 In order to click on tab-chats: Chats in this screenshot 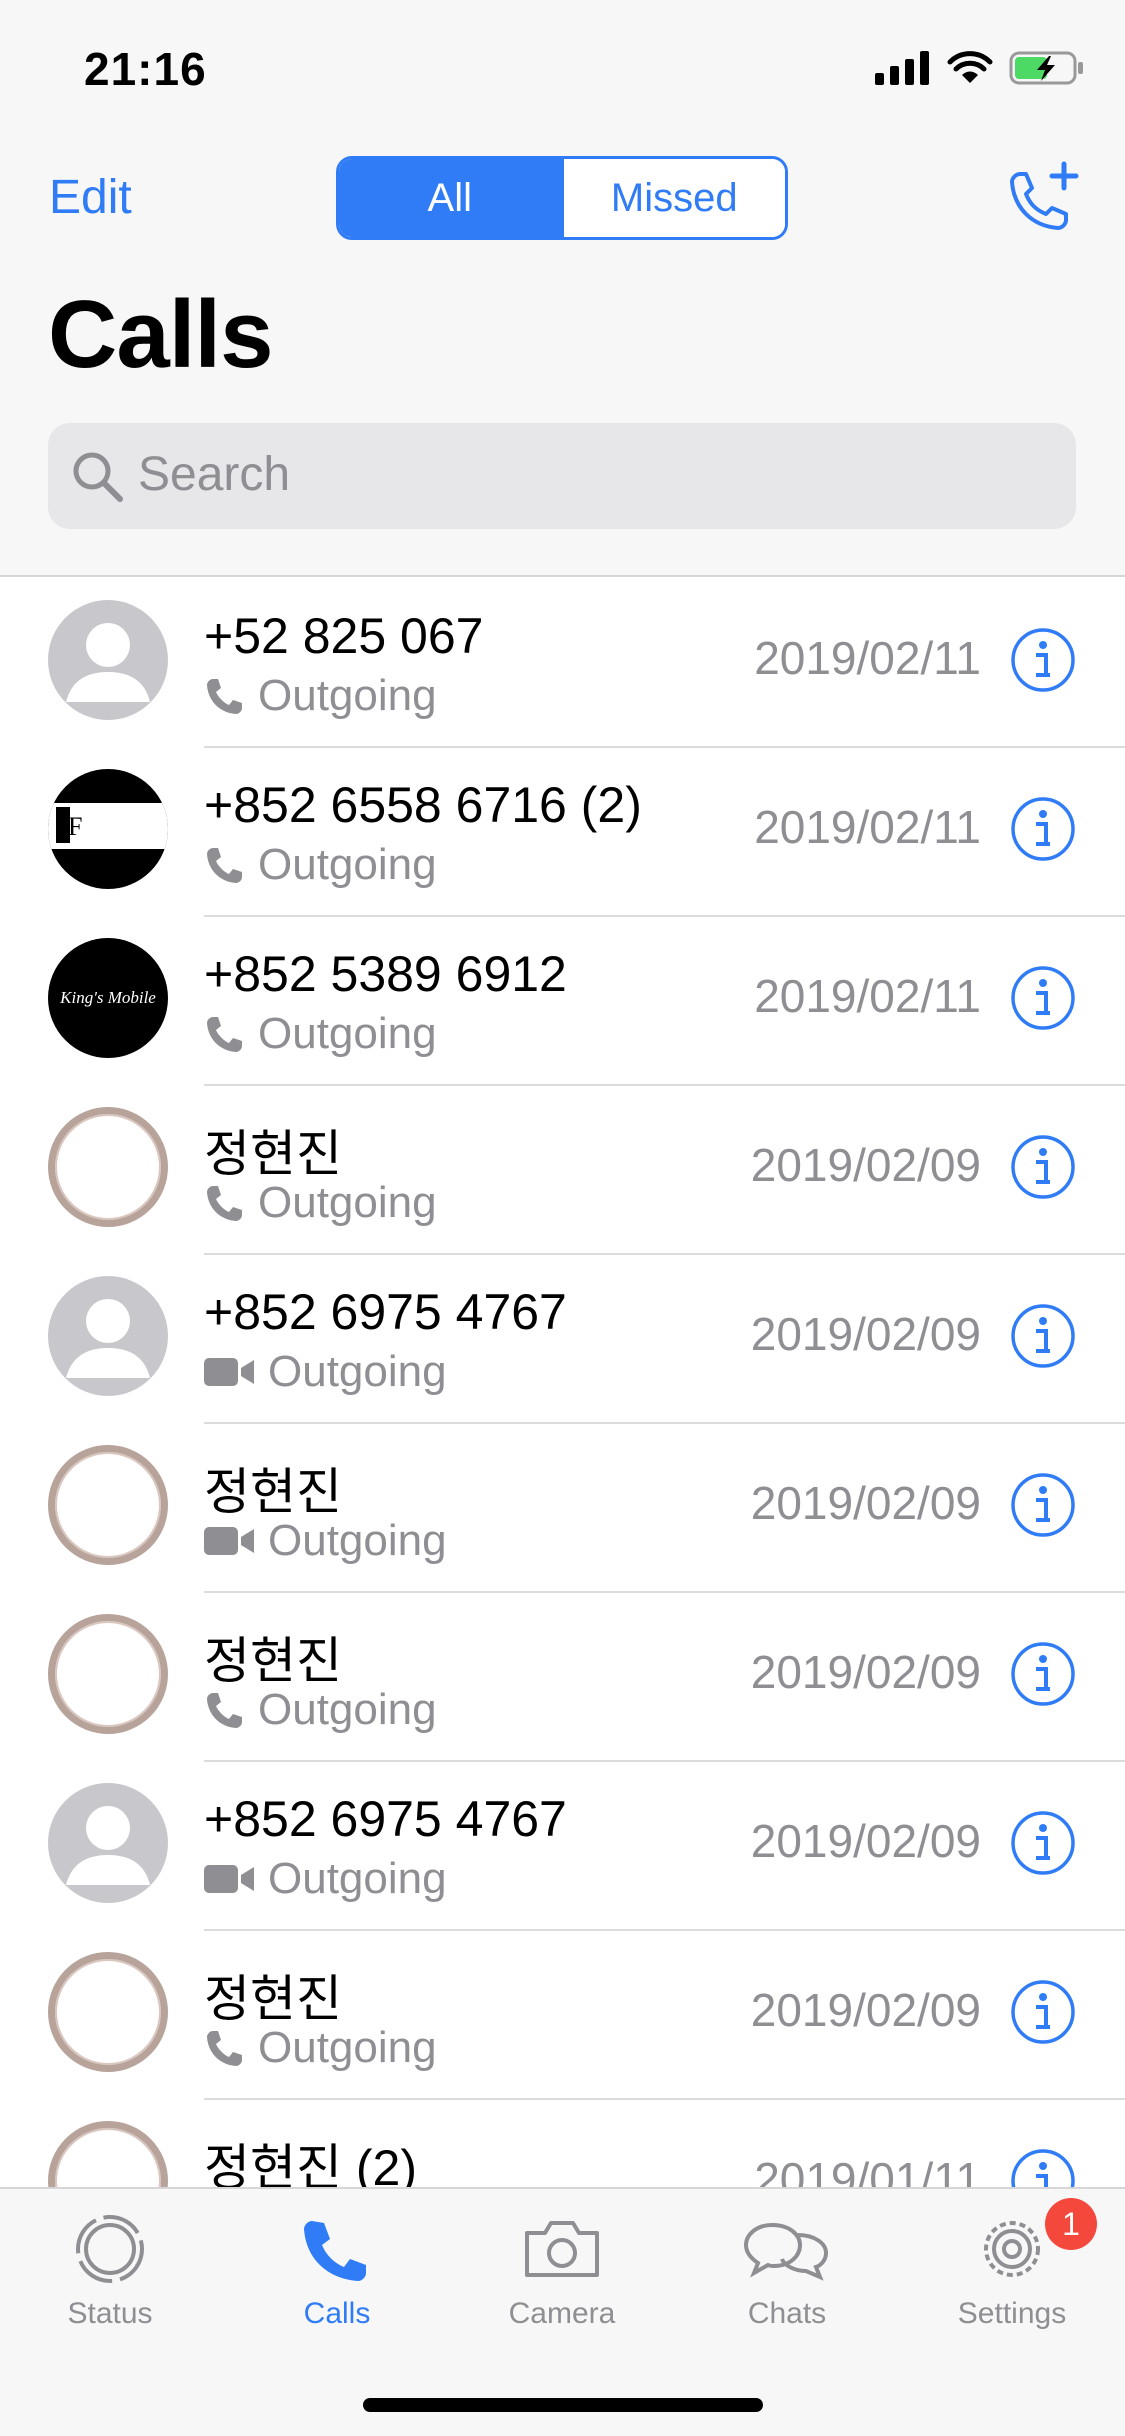, I will do `click(787, 2270)`.